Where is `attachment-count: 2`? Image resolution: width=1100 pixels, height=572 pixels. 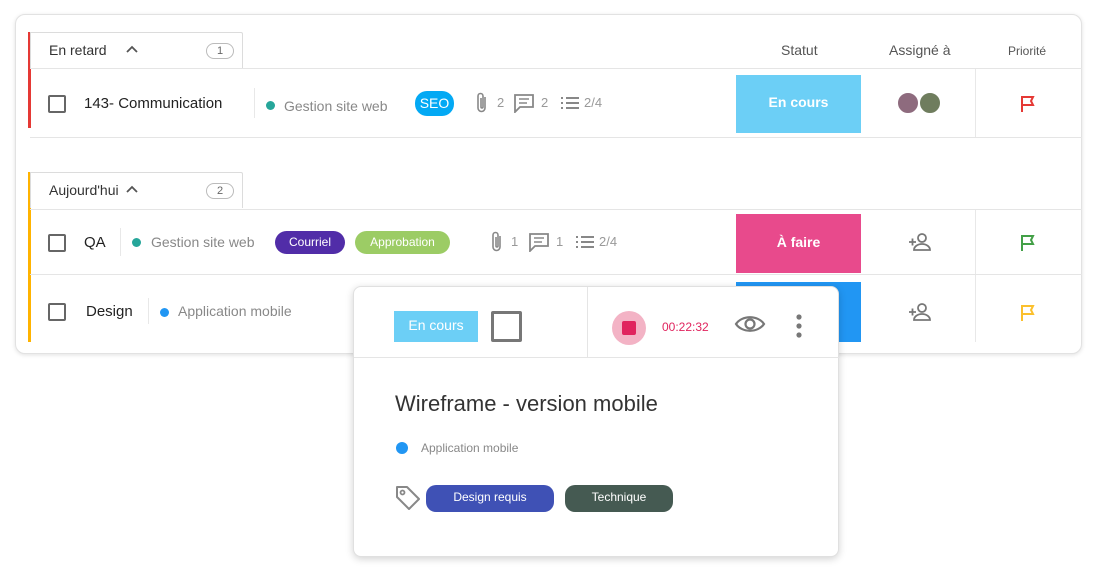
attachment-count: 2 is located at coordinates (501, 102).